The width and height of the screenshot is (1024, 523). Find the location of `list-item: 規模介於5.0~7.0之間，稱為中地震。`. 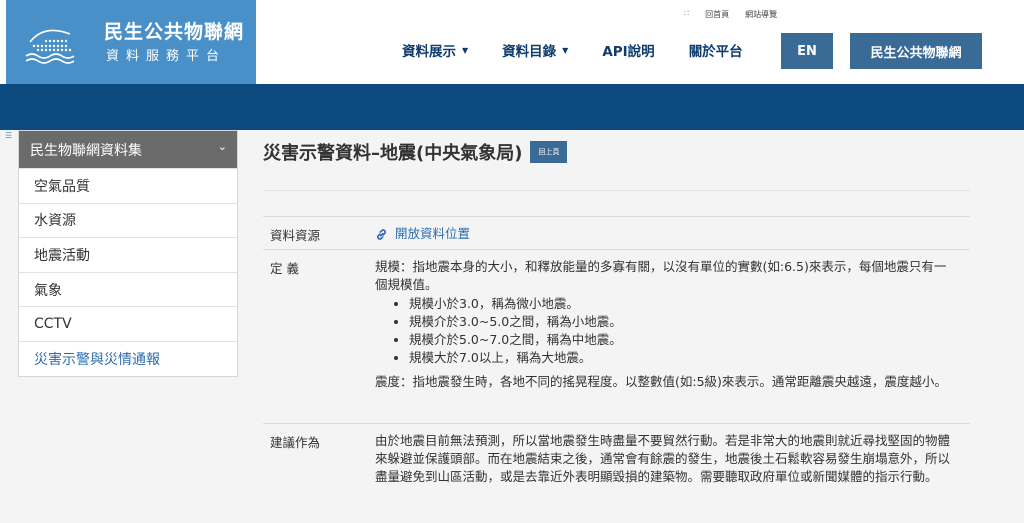

list-item: 規模介於5.0~7.0之間，稱為中地震。 is located at coordinates (682, 340).